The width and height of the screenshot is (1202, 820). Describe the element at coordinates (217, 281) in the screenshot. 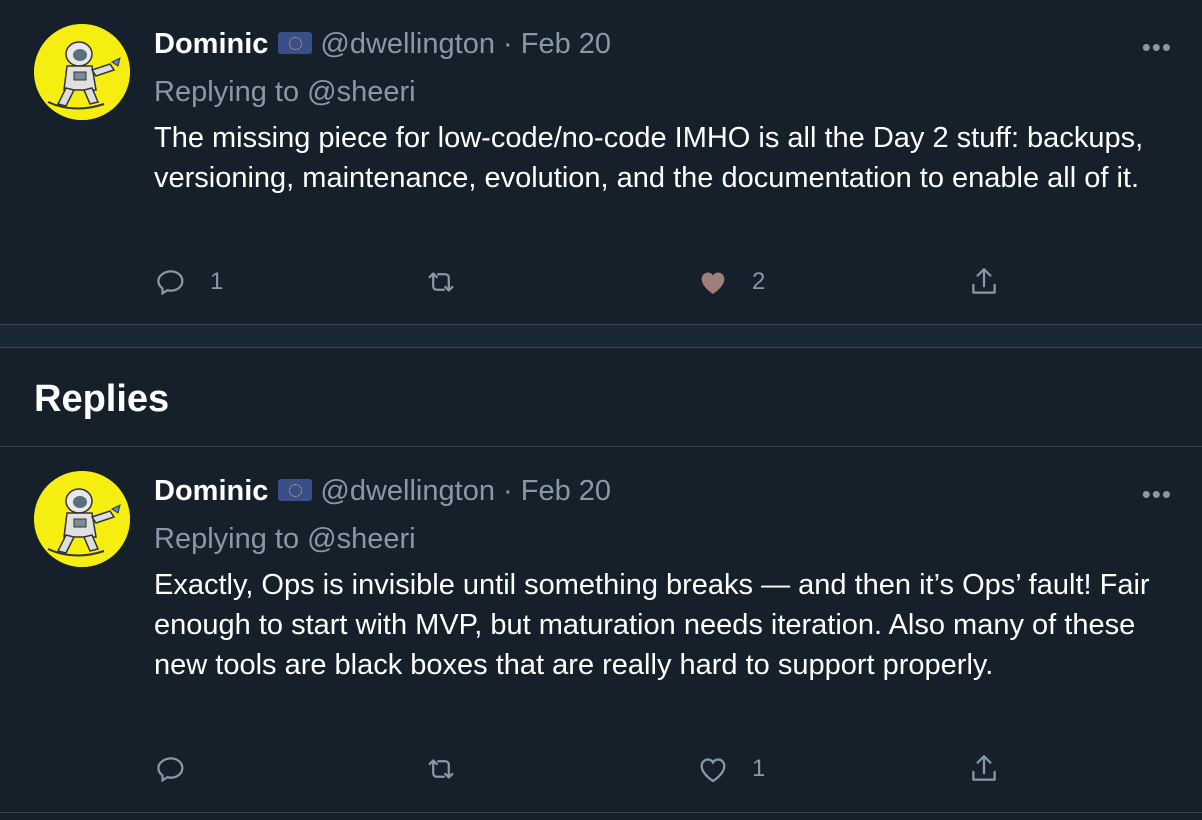

I see `reply-count: 1` at that location.